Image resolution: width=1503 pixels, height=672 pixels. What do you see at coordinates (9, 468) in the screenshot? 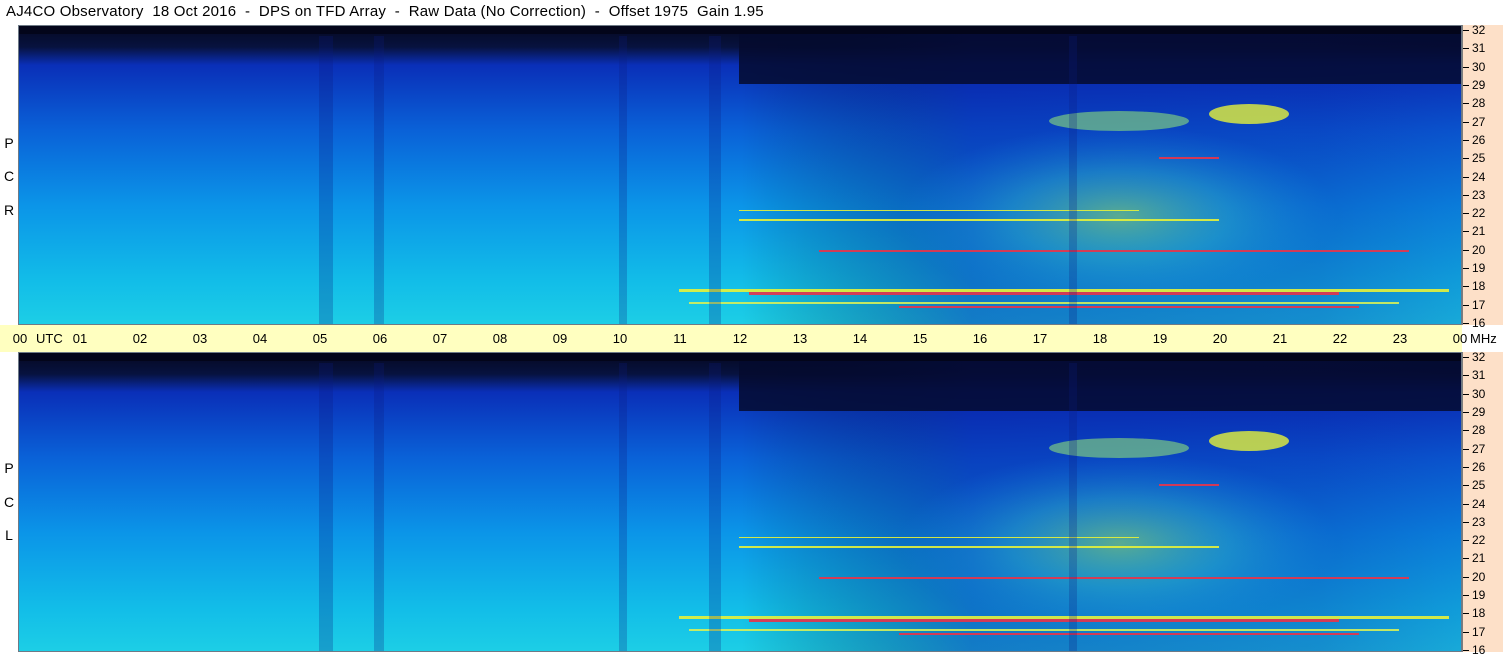
I see `lcp-letter-1: P` at bounding box center [9, 468].